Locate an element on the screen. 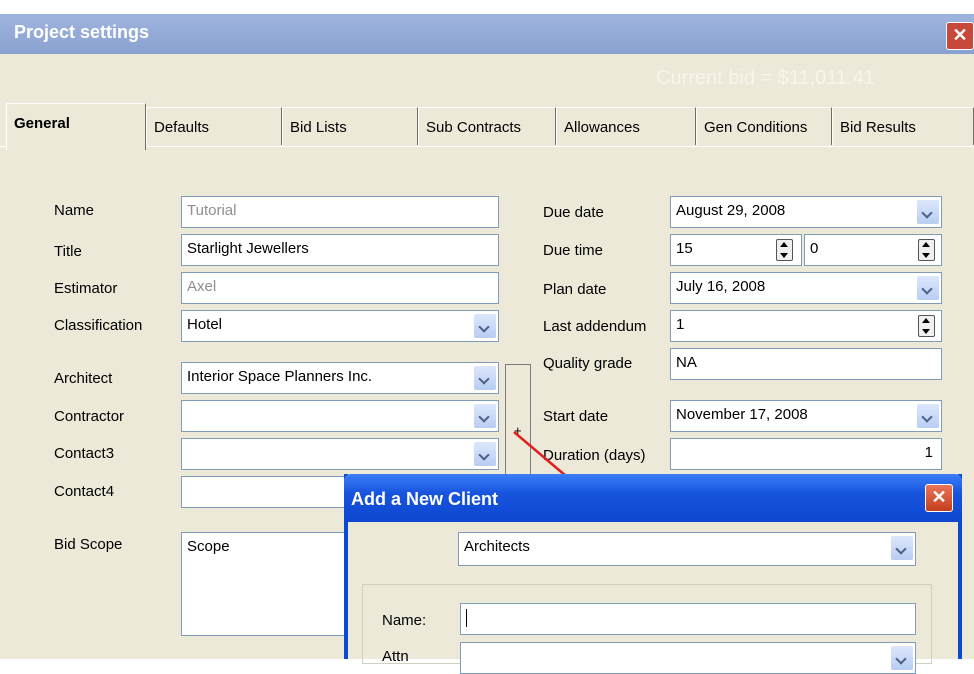  contact4-label: Contact4 is located at coordinates (84, 491).